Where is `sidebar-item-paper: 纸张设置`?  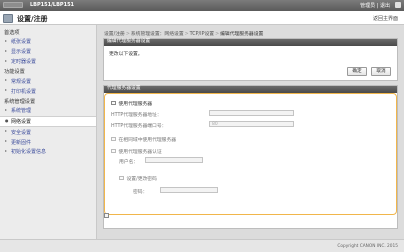
sidebar-item-paper: 纸张设置 is located at coordinates (48, 42).